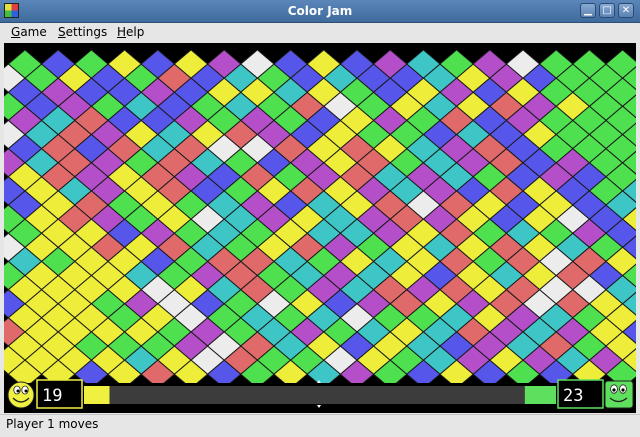 This screenshot has width=640, height=437. I want to click on status-bar: Player 1 moves, so click(320, 425).